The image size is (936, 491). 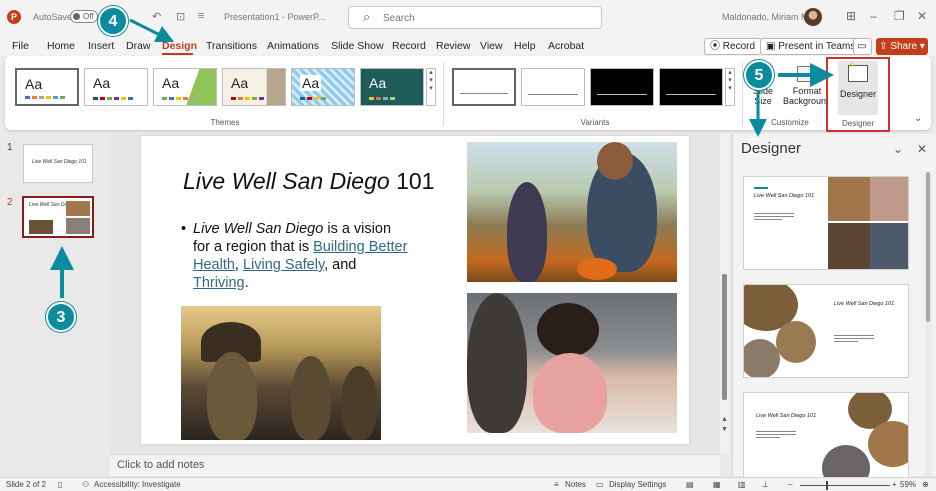 I want to click on present-from-start-icon: ⊡, so click(x=180, y=16).